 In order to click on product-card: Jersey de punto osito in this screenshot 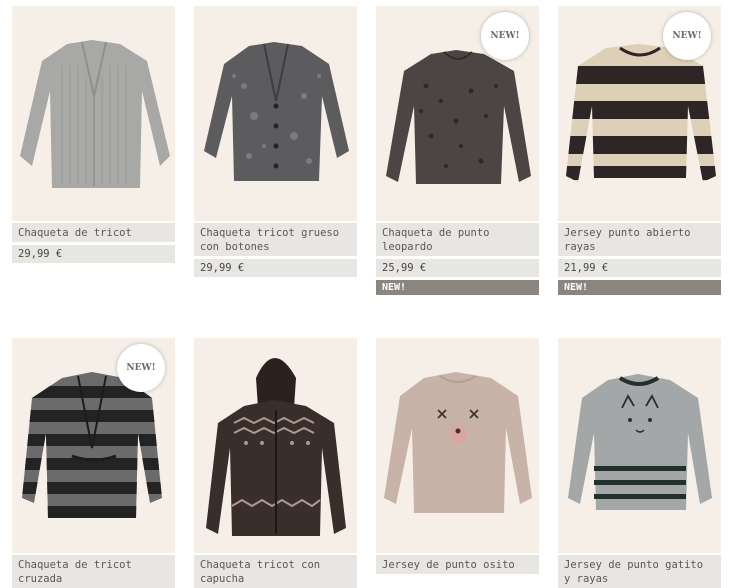, I will do `click(457, 463)`.